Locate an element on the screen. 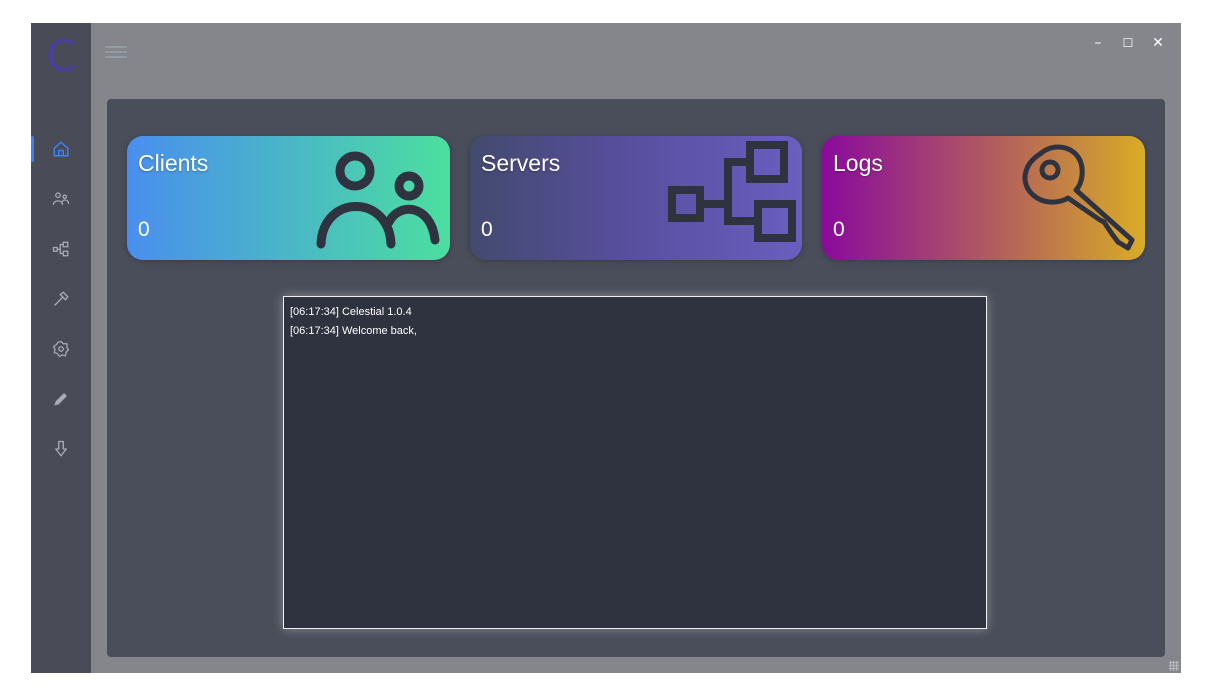 This screenshot has width=1217, height=698. console-line: [06:17:34] Welcome back, is located at coordinates (353, 331).